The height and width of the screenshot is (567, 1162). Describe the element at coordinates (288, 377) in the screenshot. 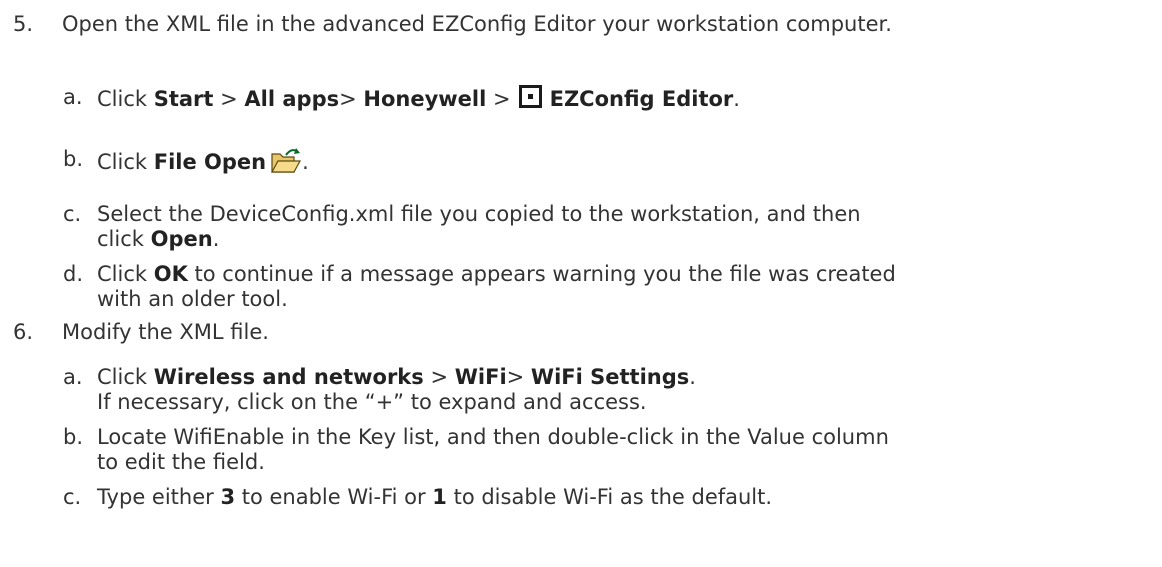

I see `menu-wireless-and-networks: Wireless and networks` at that location.